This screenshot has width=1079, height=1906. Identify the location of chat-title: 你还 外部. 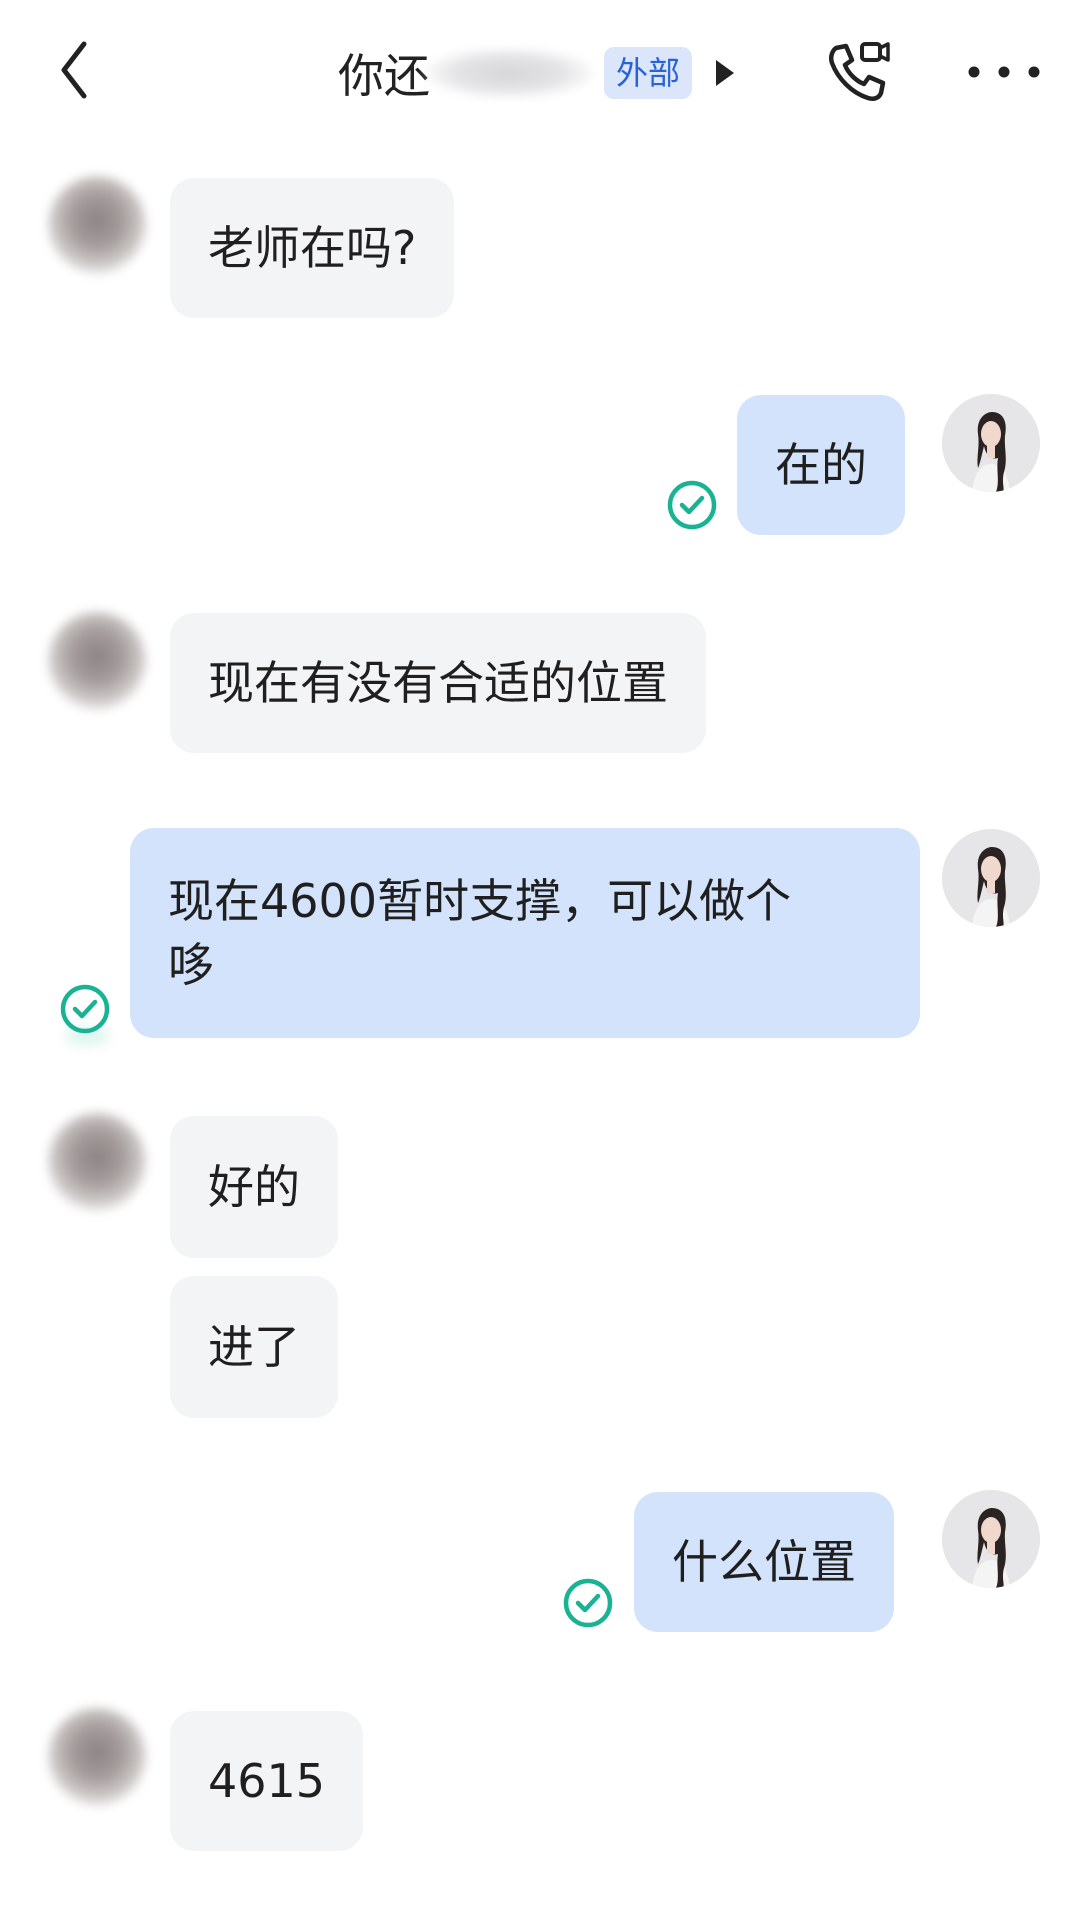
(537, 73).